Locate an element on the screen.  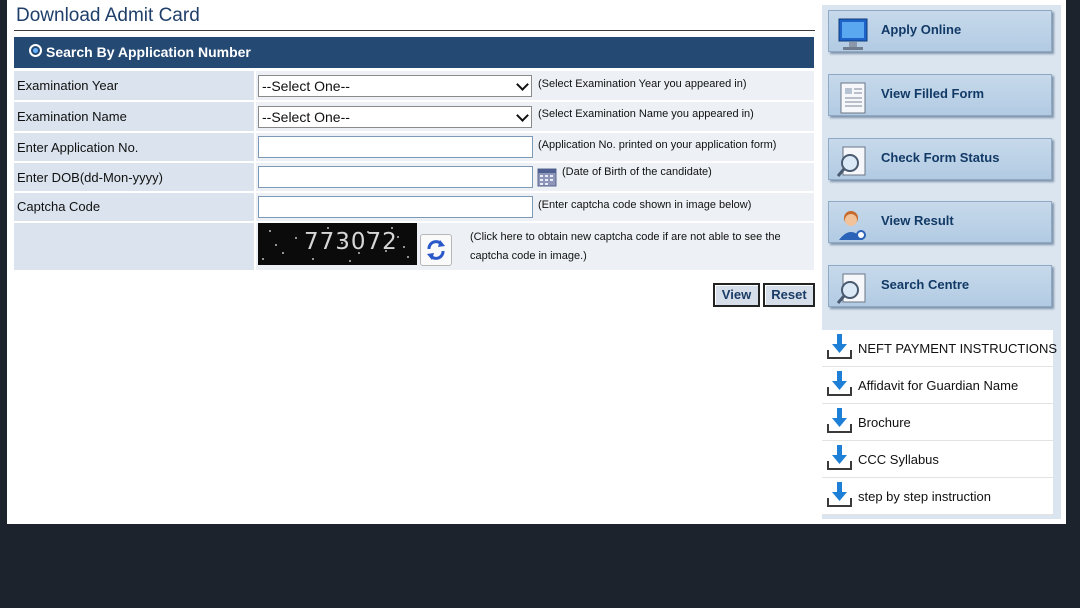
apply-online-label: Apply Online is located at coordinates (921, 29).